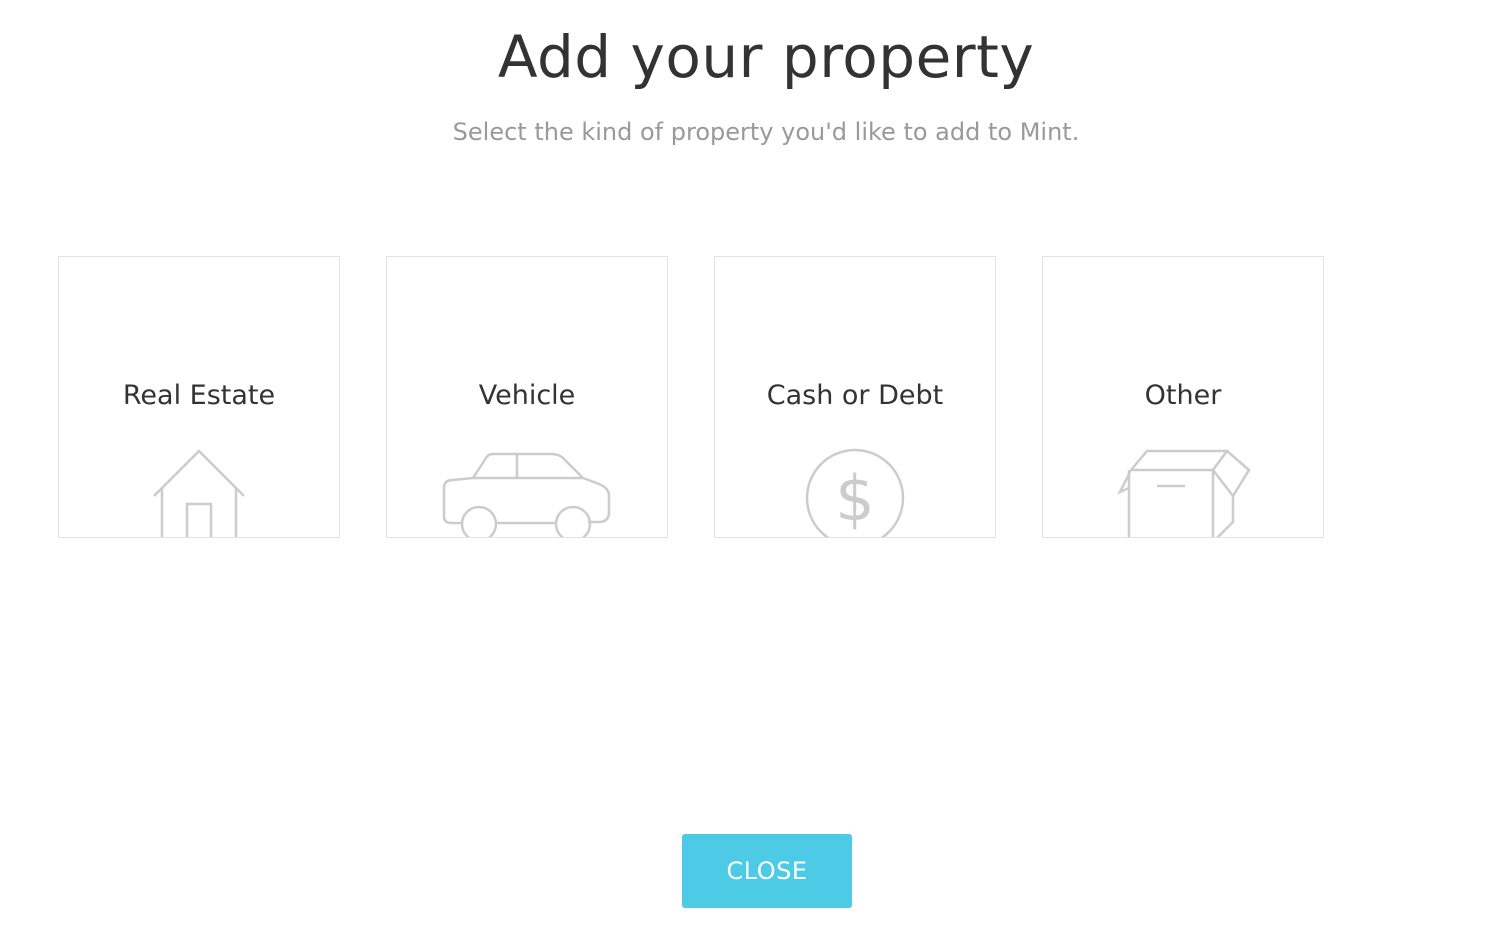  I want to click on card-label-real-estate: Real Estate, so click(199, 395).